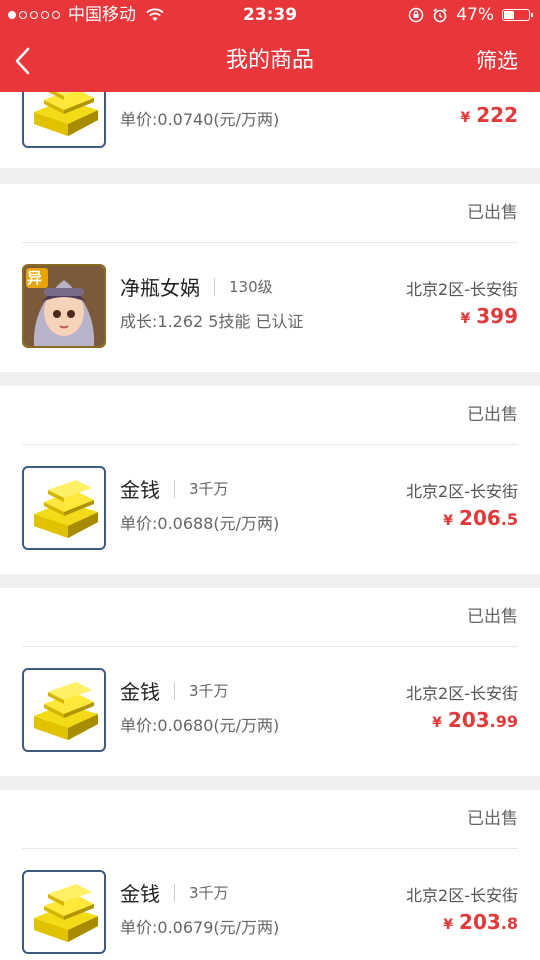 The image size is (540, 960). What do you see at coordinates (497, 316) in the screenshot?
I see `price-integer: 399` at bounding box center [497, 316].